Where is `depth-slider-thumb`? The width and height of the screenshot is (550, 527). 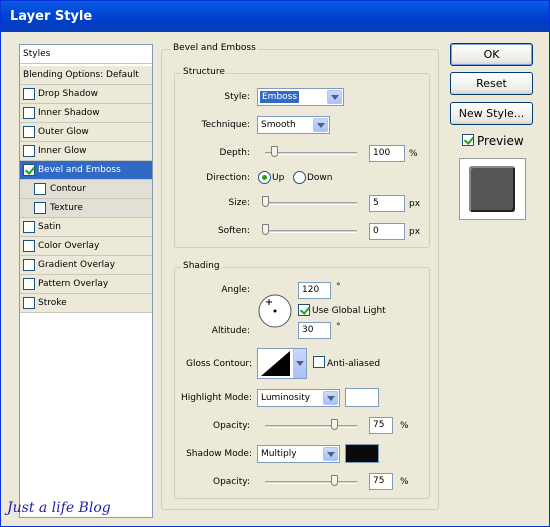 depth-slider-thumb is located at coordinates (275, 151).